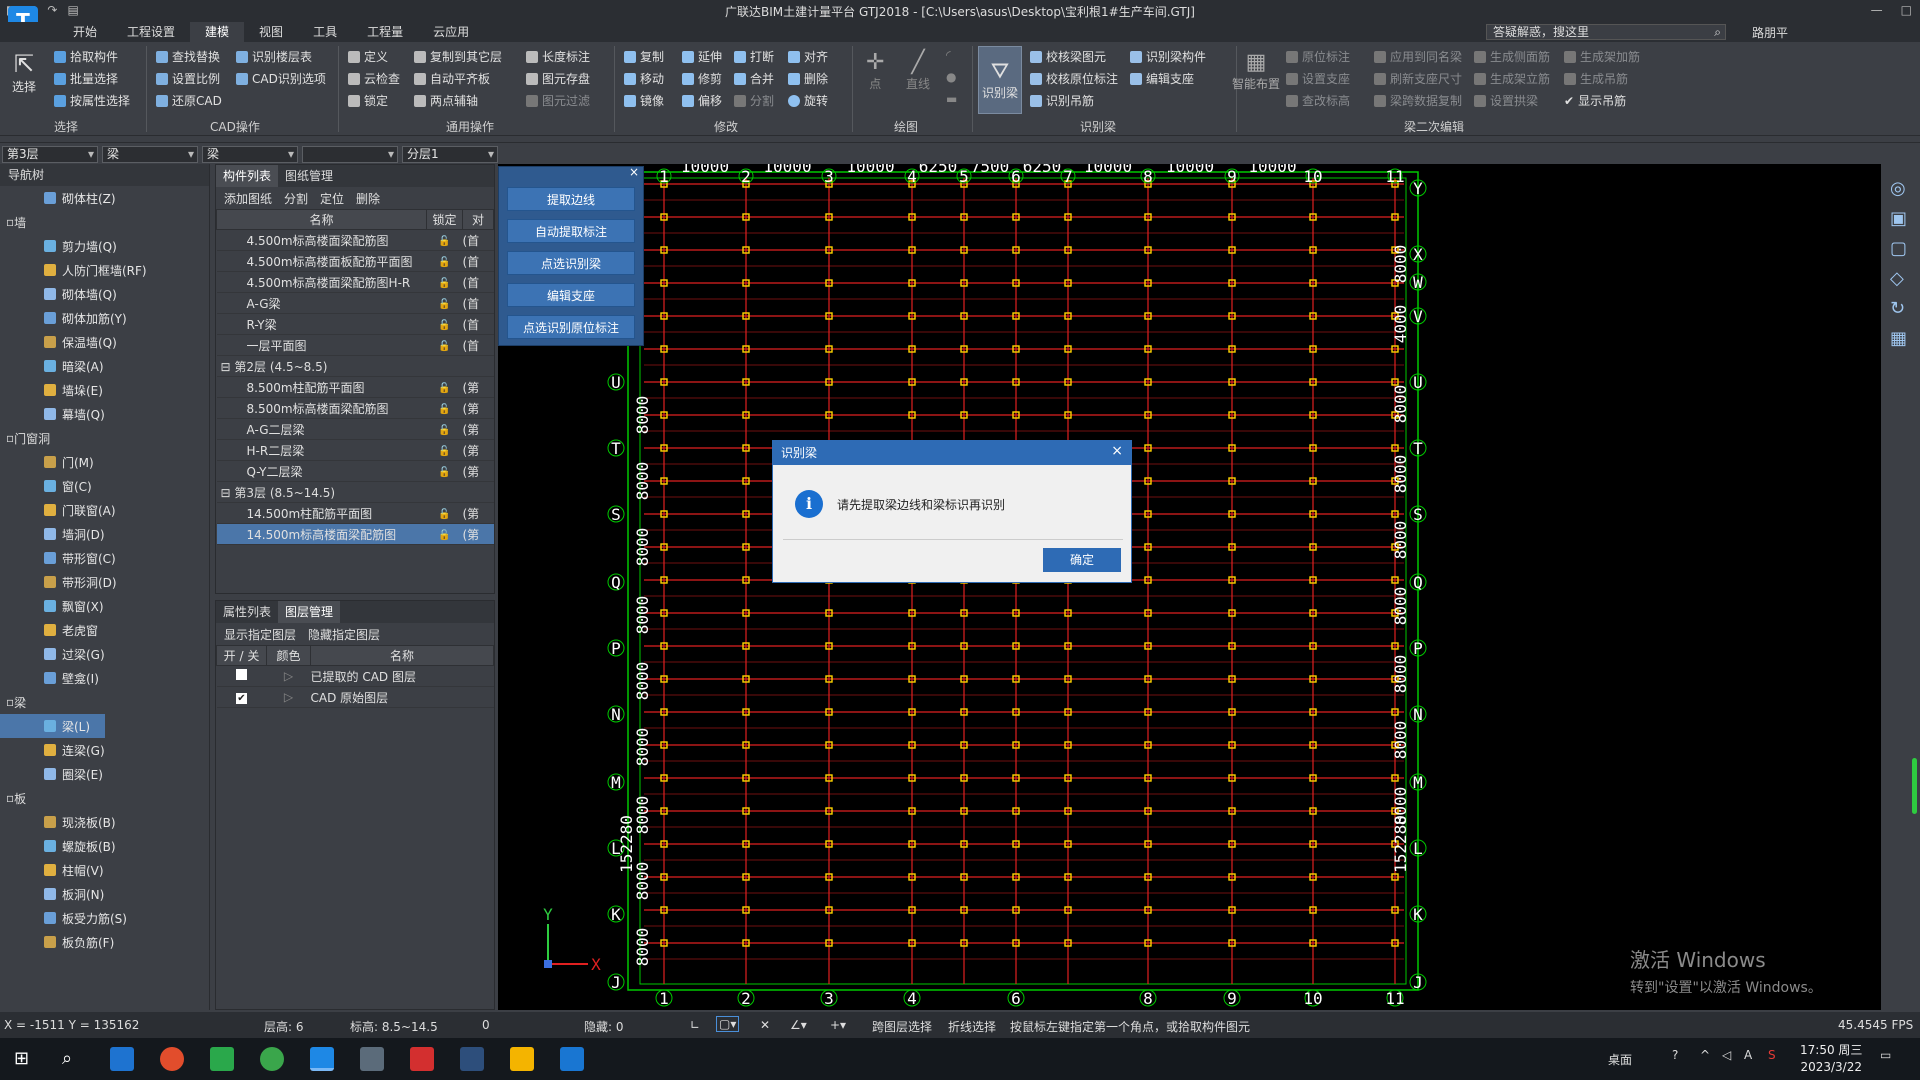  I want to click on nav-item: 板洞(N), so click(100, 894).